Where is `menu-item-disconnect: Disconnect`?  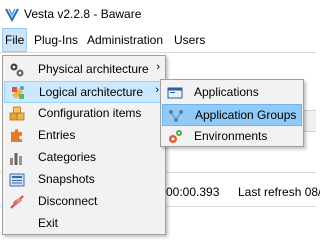
menu-item-disconnect: Disconnect is located at coordinates (84, 202).